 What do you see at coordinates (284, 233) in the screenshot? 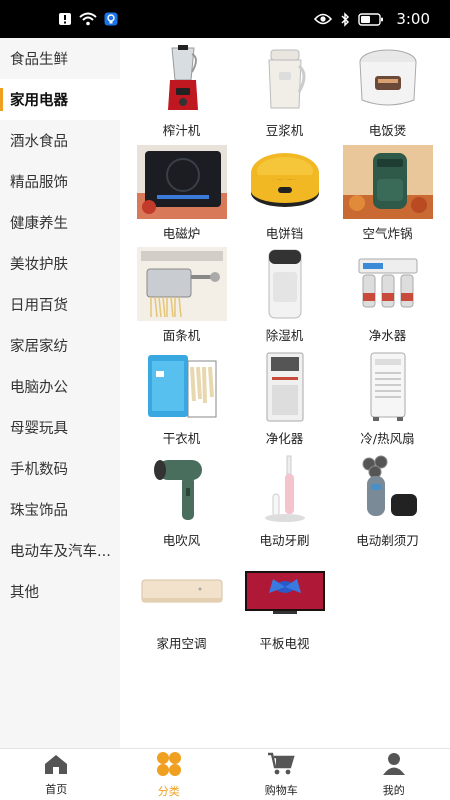
I see `product-label: 电饼铛` at bounding box center [284, 233].